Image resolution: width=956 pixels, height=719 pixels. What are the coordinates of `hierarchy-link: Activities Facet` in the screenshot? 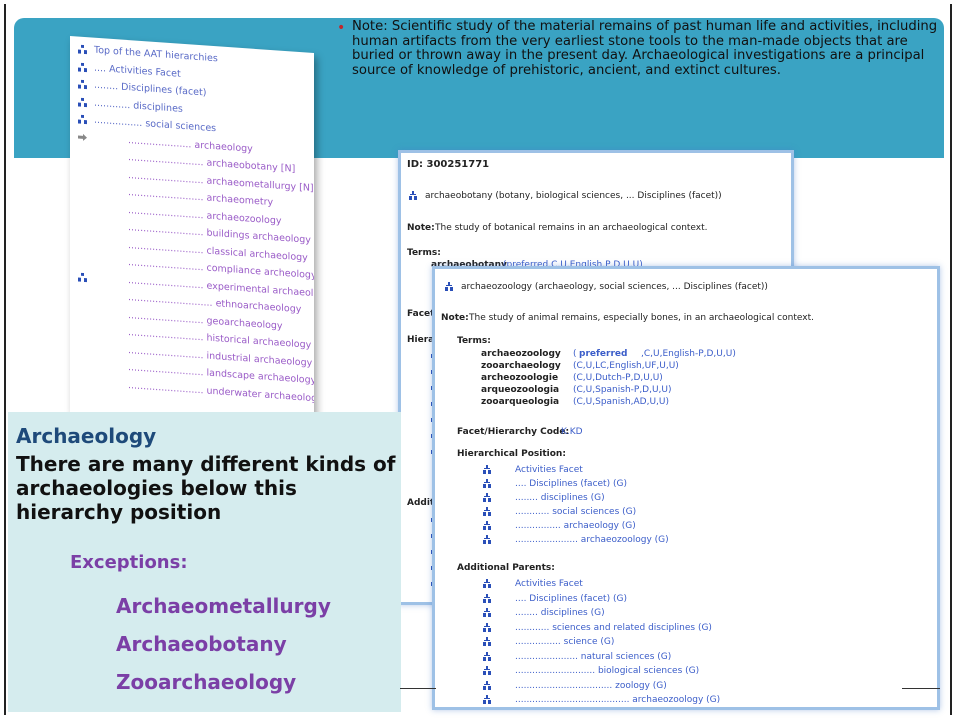 It's located at (549, 470).